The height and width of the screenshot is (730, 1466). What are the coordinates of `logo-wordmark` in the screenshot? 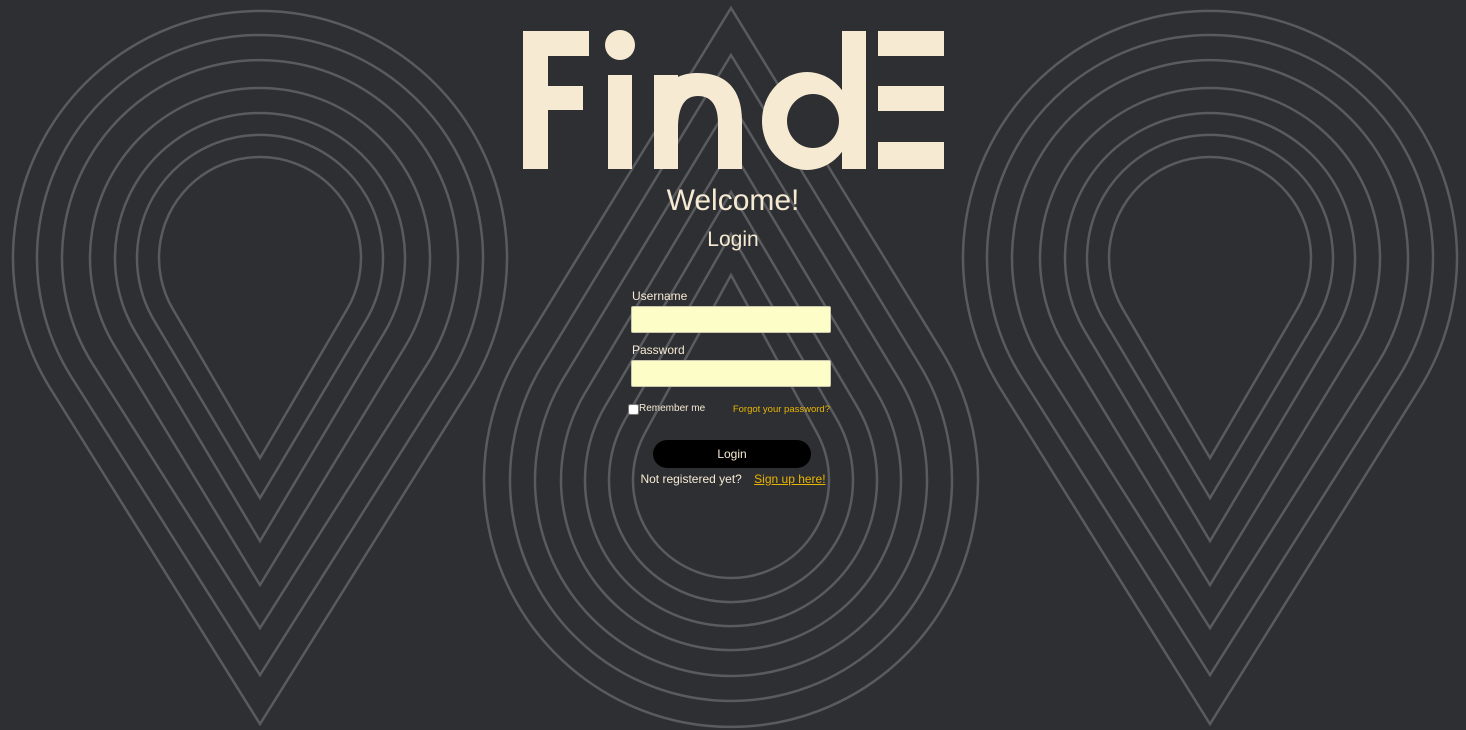 It's located at (733, 100).